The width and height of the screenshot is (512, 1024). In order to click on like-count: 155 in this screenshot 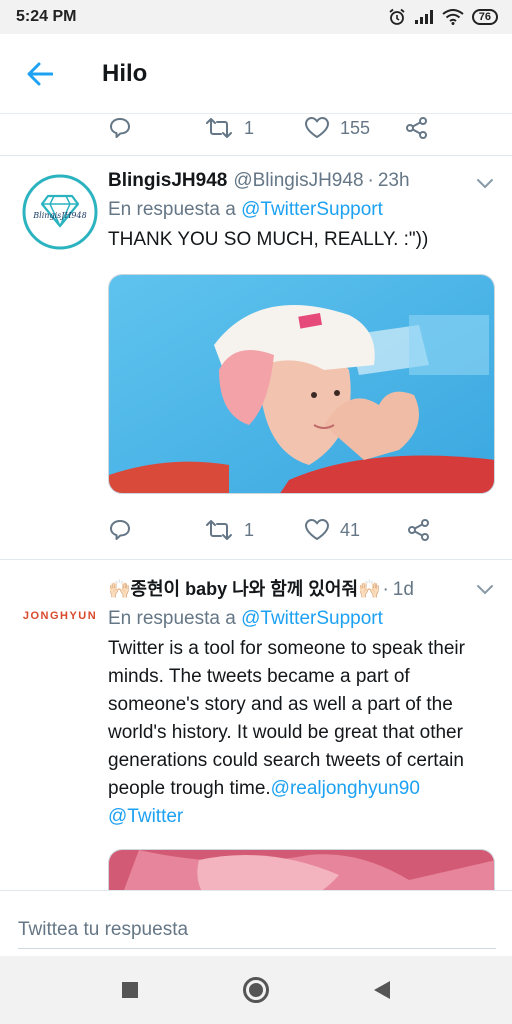, I will do `click(355, 127)`.